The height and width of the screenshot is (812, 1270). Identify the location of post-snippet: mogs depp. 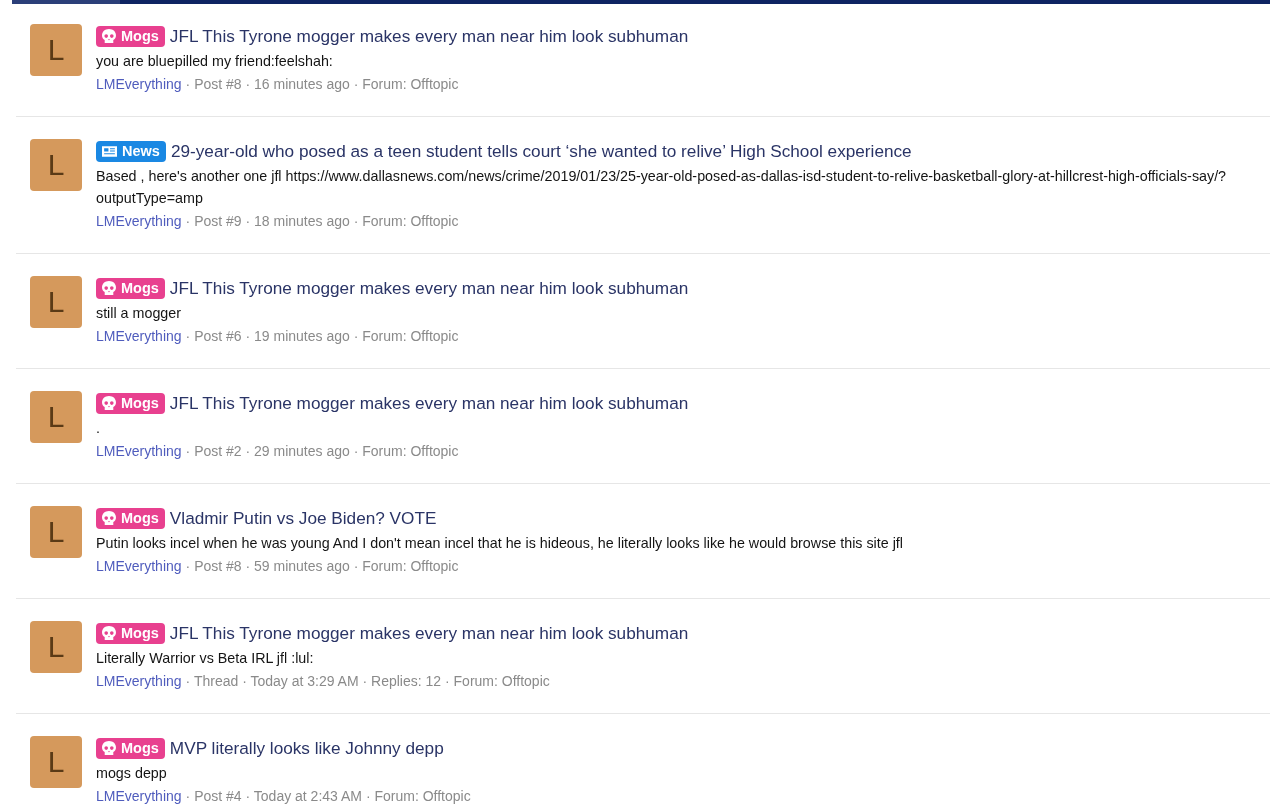
(132, 773).